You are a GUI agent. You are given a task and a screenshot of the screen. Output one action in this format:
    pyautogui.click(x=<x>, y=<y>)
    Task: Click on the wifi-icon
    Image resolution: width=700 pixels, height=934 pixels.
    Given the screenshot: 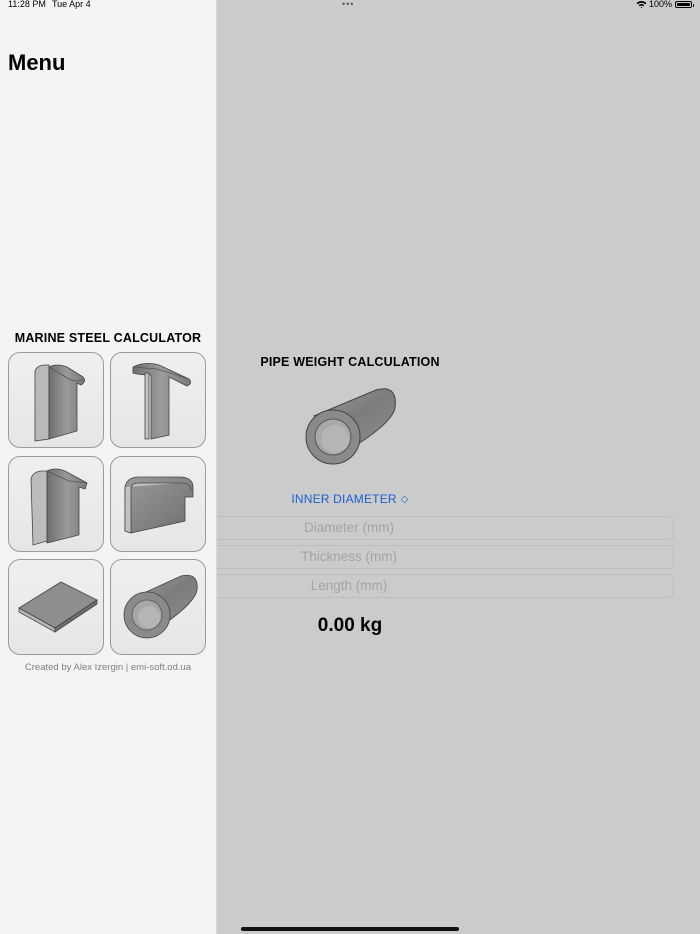 What is the action you would take?
    pyautogui.click(x=641, y=5)
    